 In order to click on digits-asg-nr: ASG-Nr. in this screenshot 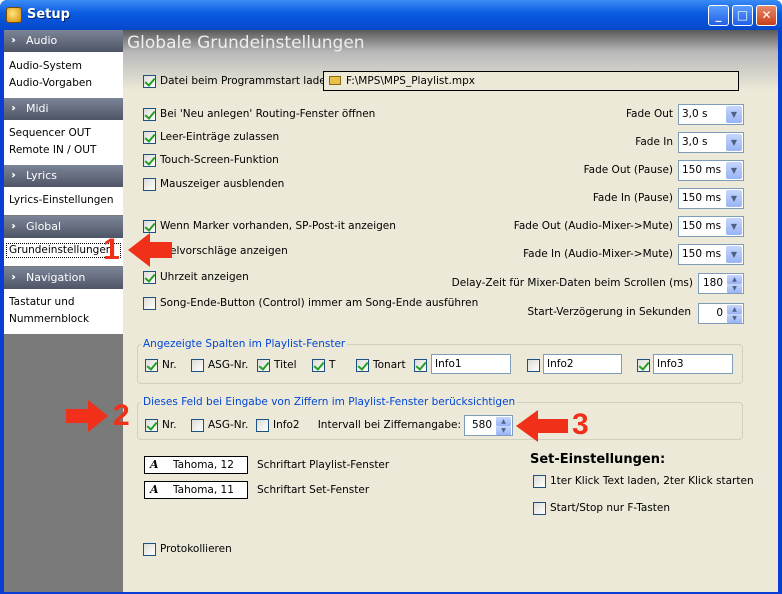, I will do `click(219, 425)`.